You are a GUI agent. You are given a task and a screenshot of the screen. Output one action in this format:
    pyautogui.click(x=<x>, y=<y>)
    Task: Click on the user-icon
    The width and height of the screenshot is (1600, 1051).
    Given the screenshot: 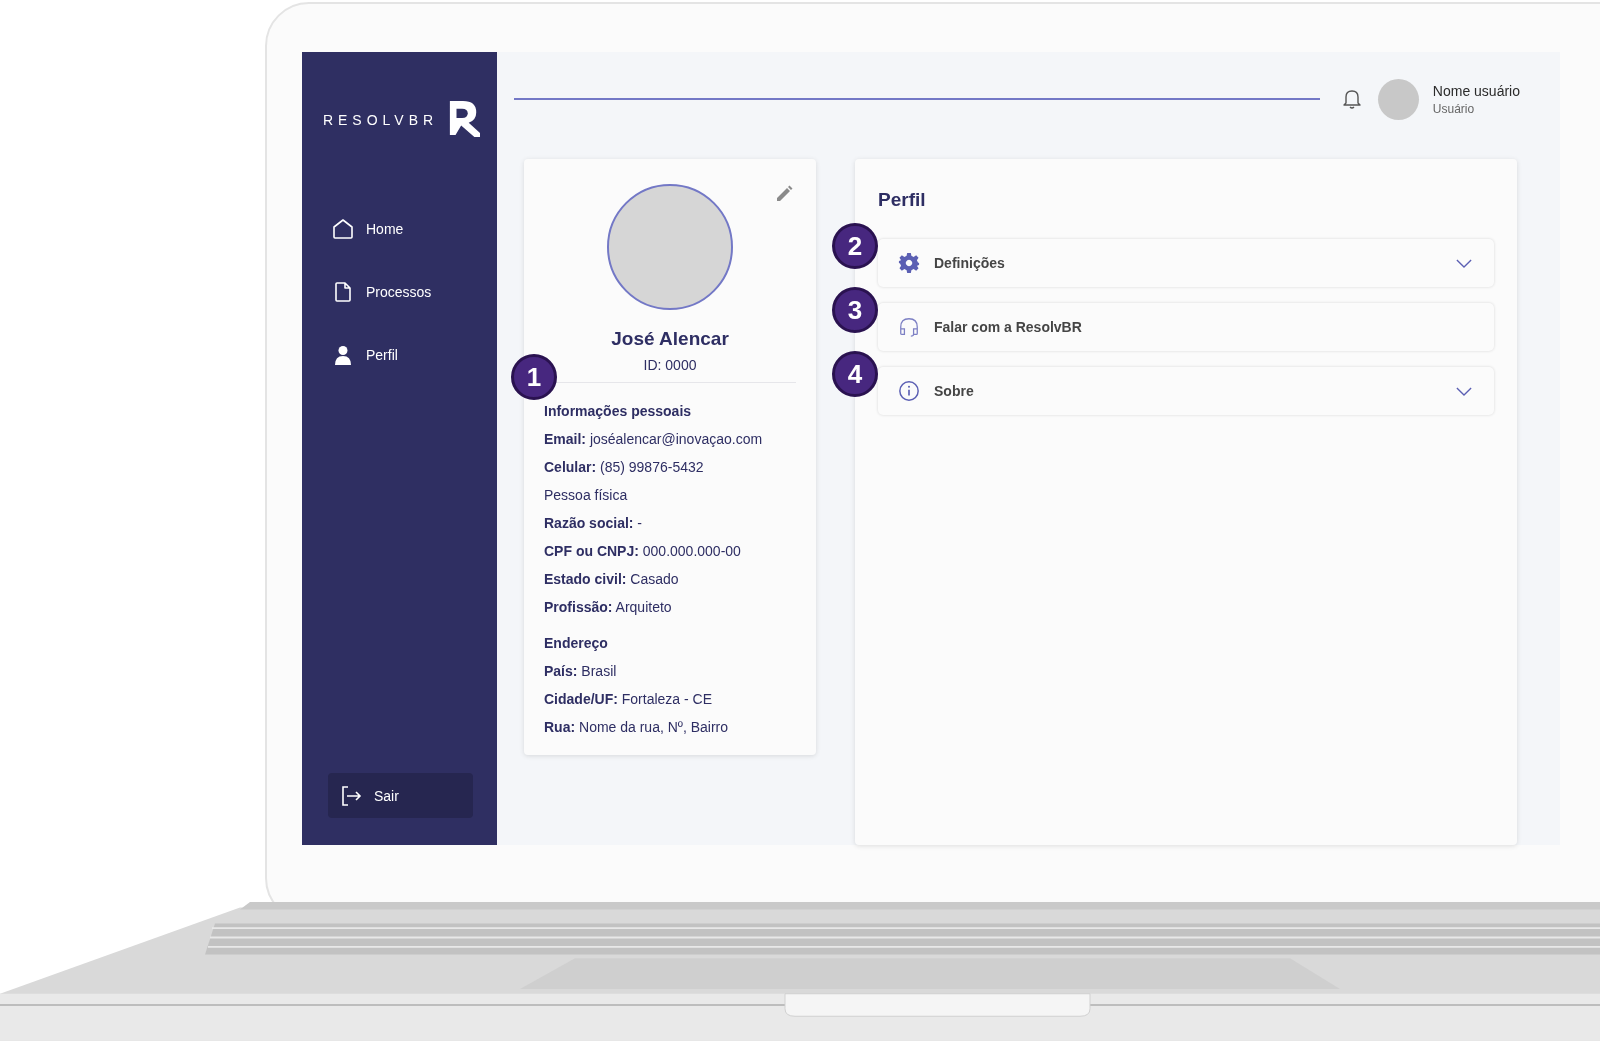 What is the action you would take?
    pyautogui.click(x=343, y=355)
    